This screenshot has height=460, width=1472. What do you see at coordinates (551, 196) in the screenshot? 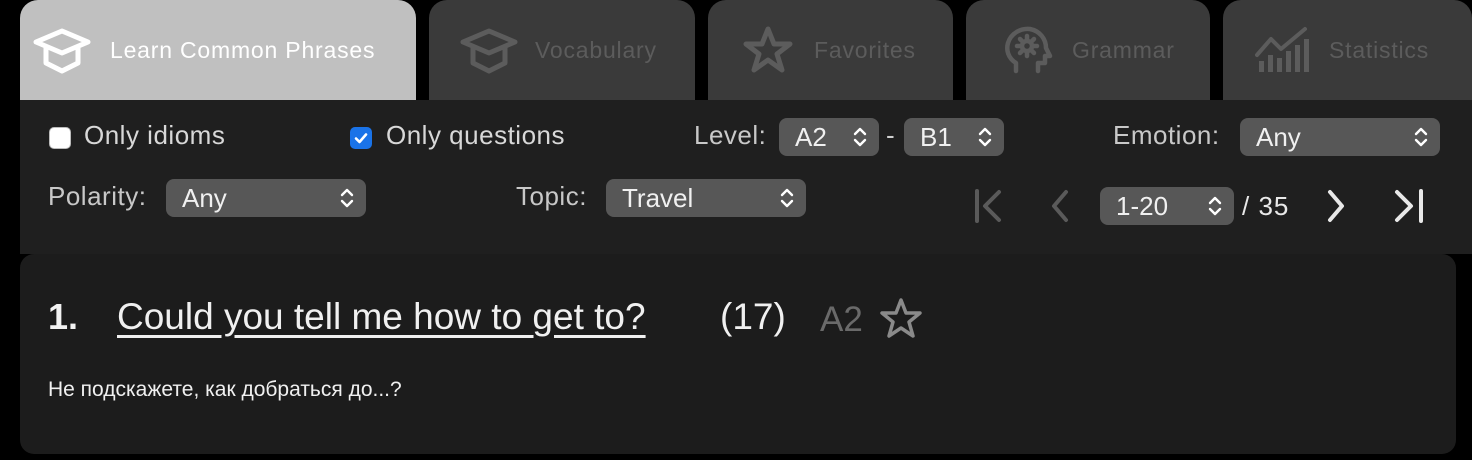
I see `topic-label: Topic:` at bounding box center [551, 196].